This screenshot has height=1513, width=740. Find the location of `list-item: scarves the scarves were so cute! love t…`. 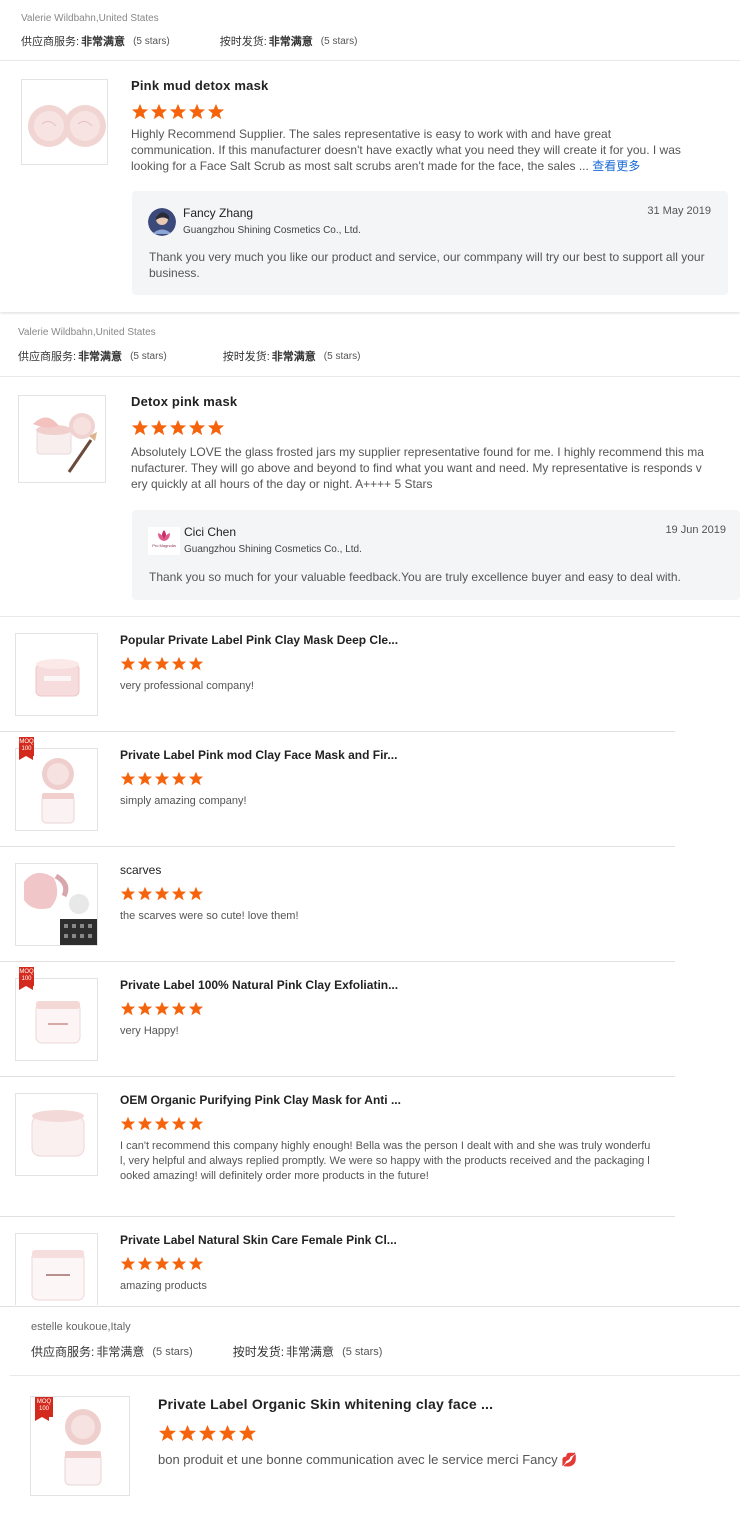

list-item: scarves the scarves were so cute! love t… is located at coordinates (337, 906).